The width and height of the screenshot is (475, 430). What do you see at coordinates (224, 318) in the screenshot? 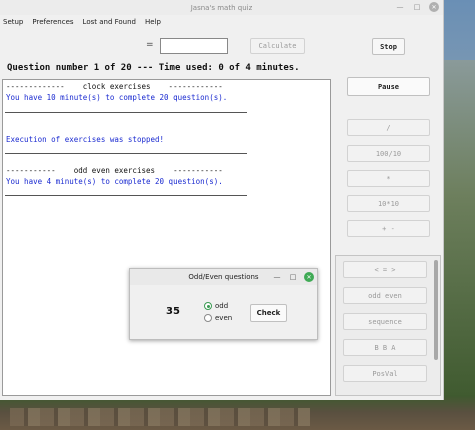
I see `radio-even-label: even` at bounding box center [224, 318].